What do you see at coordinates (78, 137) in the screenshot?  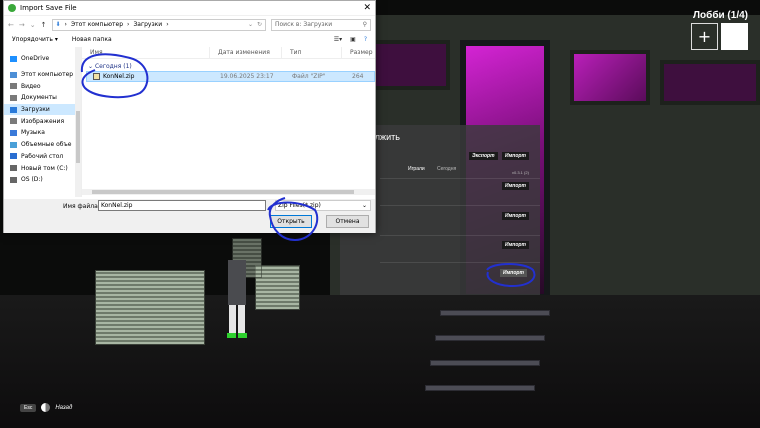 I see `nav-scroll-thumb` at bounding box center [78, 137].